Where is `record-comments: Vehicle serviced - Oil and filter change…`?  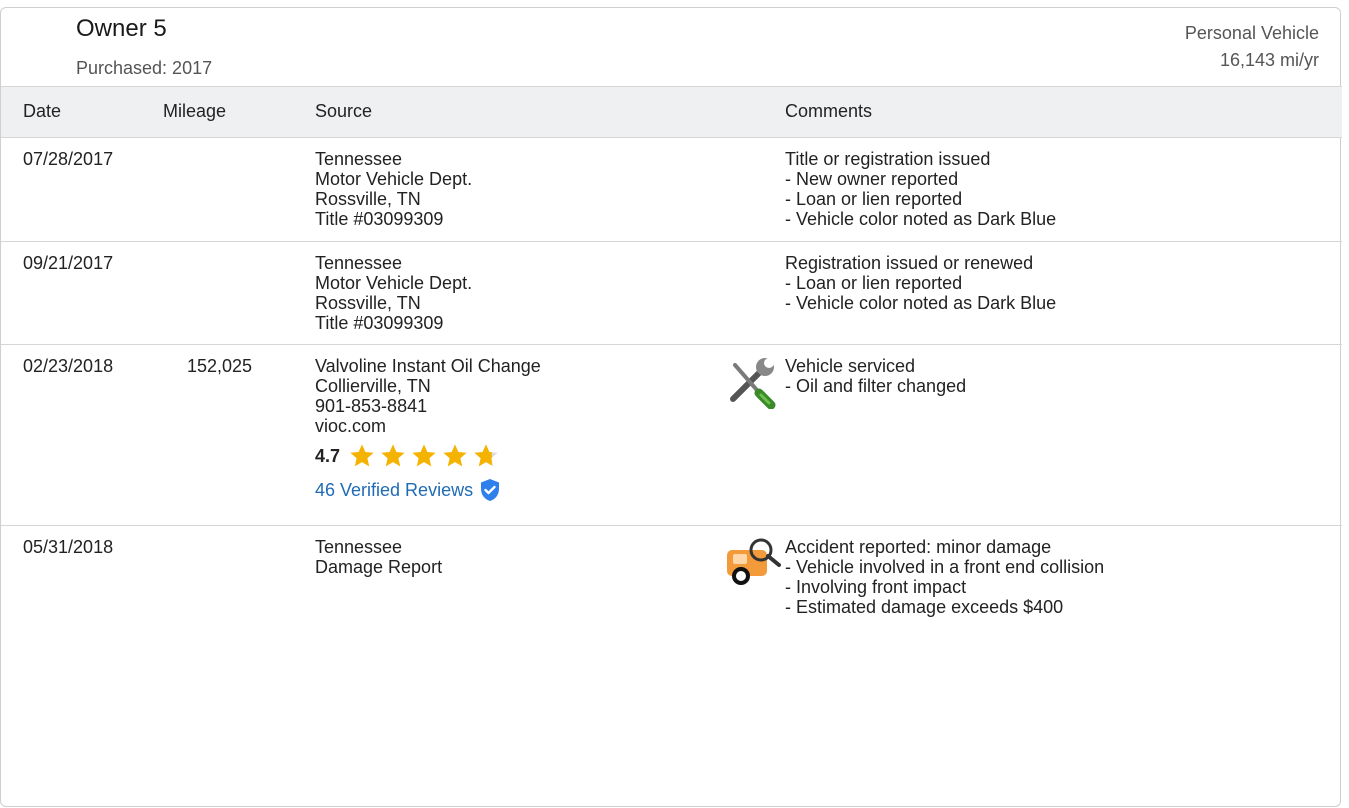
record-comments: Vehicle serviced - Oil and filter change… is located at coordinates (875, 376).